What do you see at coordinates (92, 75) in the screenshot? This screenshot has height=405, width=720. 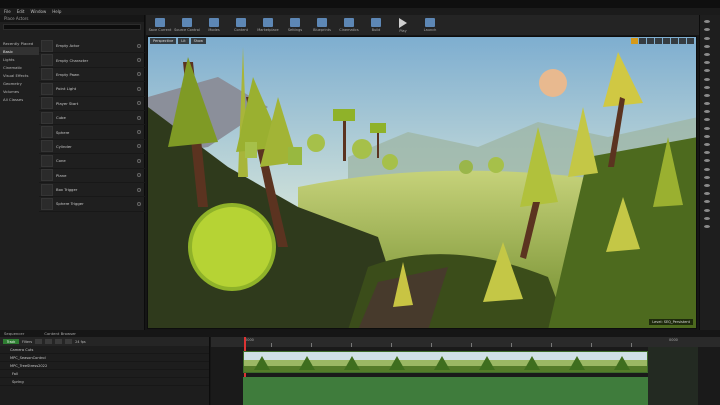 I see `list-item: Empty Pawn` at bounding box center [92, 75].